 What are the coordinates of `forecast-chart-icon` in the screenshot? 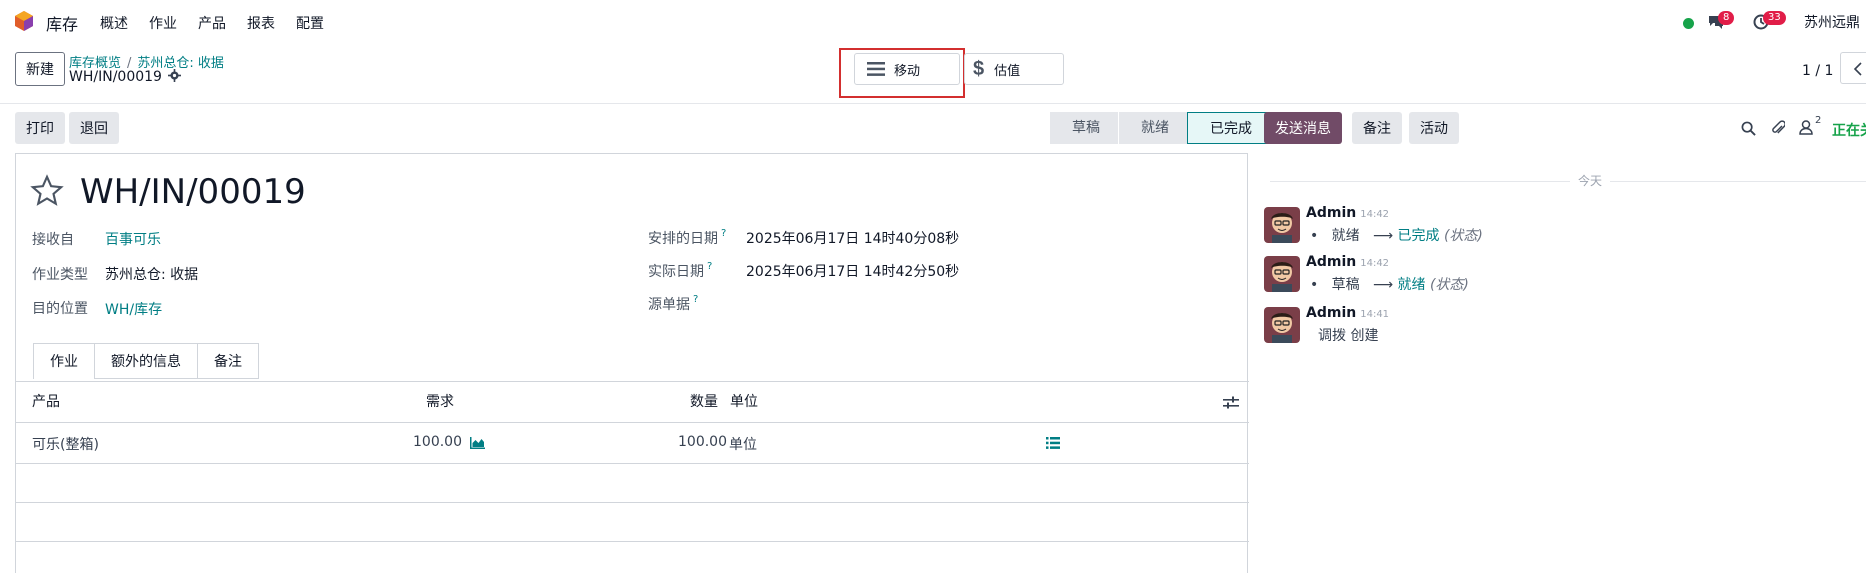 It's located at (477, 443).